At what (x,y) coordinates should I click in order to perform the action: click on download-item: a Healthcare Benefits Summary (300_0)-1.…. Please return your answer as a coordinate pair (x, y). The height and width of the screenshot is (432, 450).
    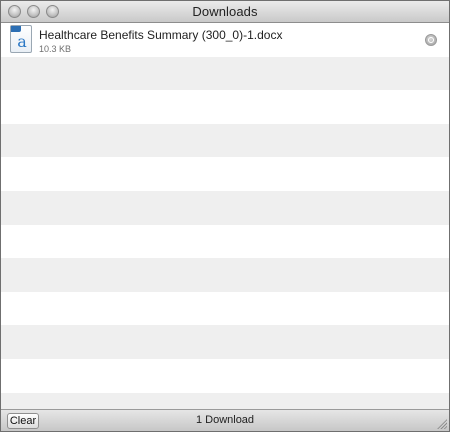
    Looking at the image, I should click on (225, 39).